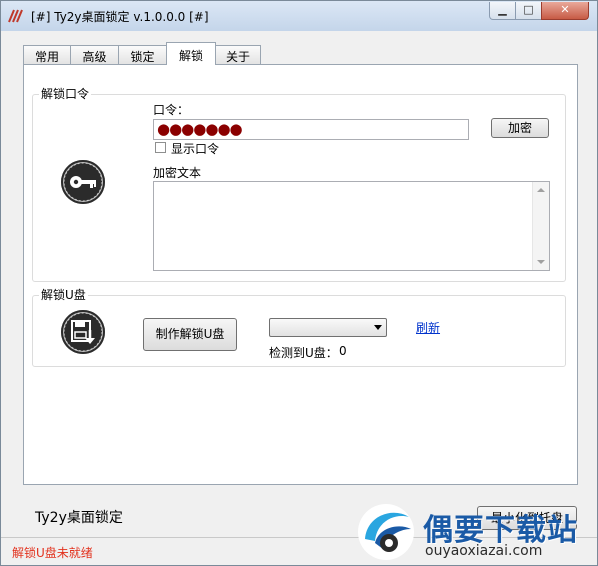  What do you see at coordinates (46, 57) in the screenshot?
I see `tab-label: 常用` at bounding box center [46, 57].